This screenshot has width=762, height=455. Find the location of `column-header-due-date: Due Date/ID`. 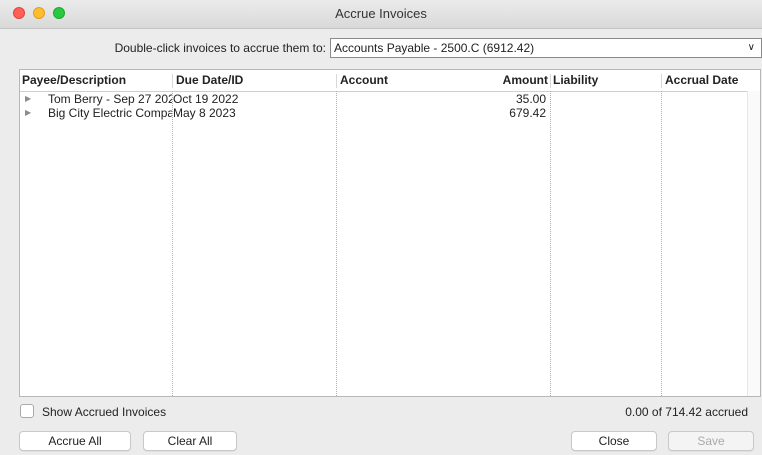

column-header-due-date: Due Date/ID is located at coordinates (209, 80).